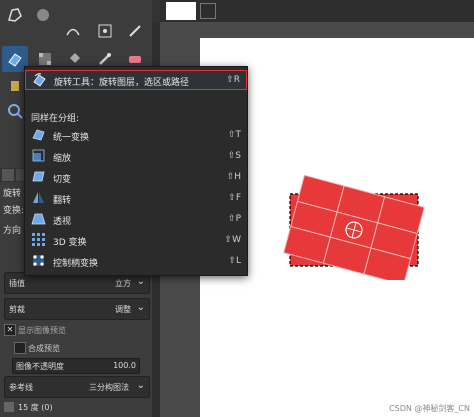 Image resolution: width=474 pixels, height=417 pixels. Describe the element at coordinates (44, 348) in the screenshot. I see `composite-preview-label: 合成预览` at that location.